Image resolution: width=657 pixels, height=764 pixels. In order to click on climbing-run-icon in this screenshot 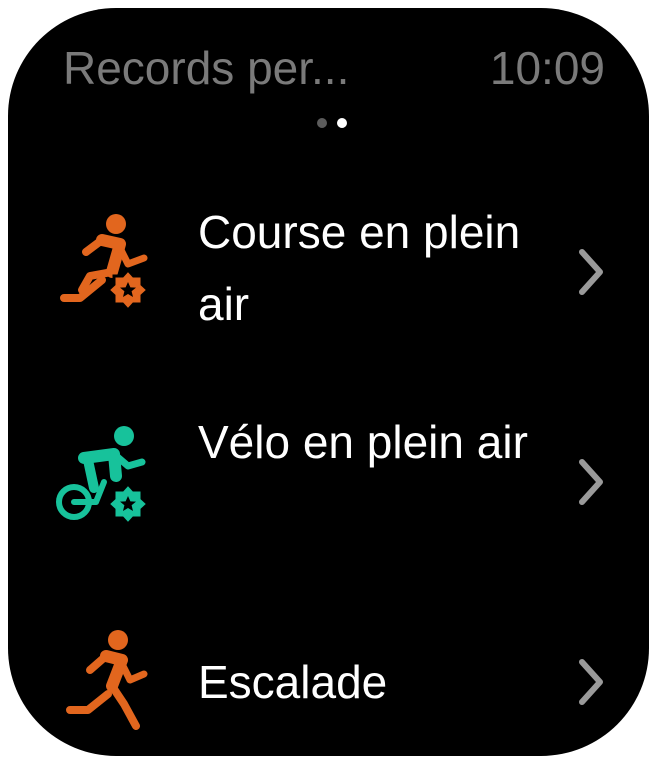, I will do `click(107, 680)`.